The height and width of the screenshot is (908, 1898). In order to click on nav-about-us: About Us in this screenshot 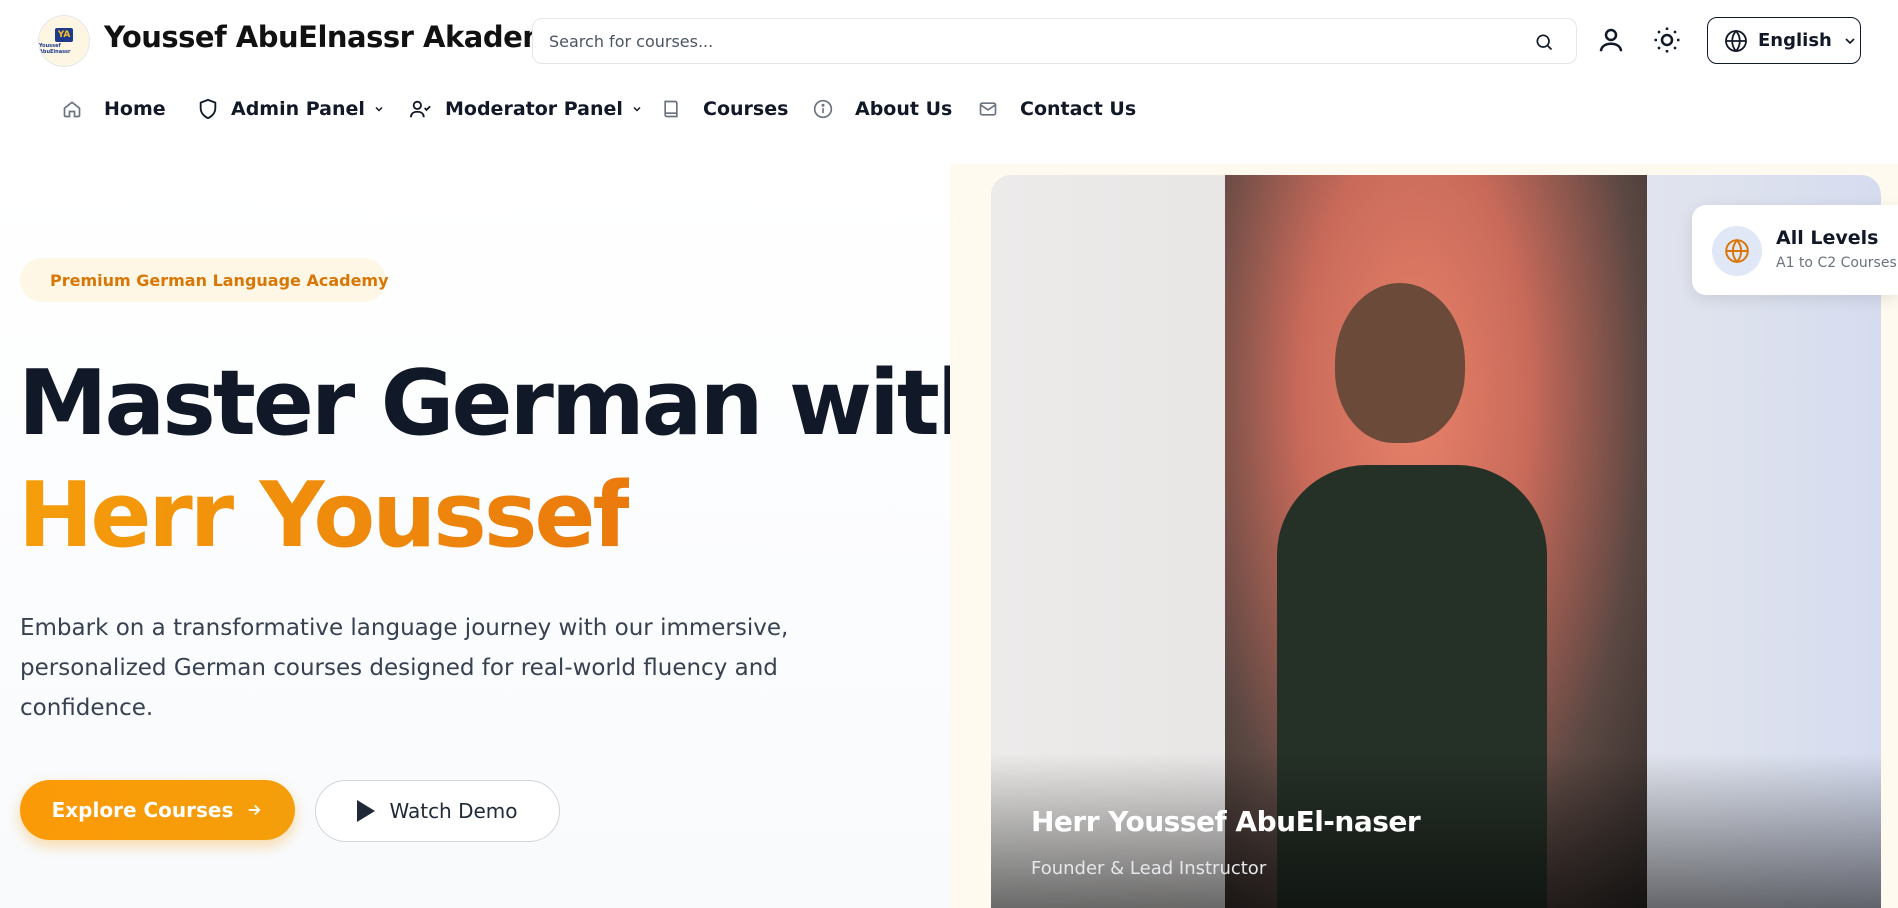, I will do `click(882, 109)`.